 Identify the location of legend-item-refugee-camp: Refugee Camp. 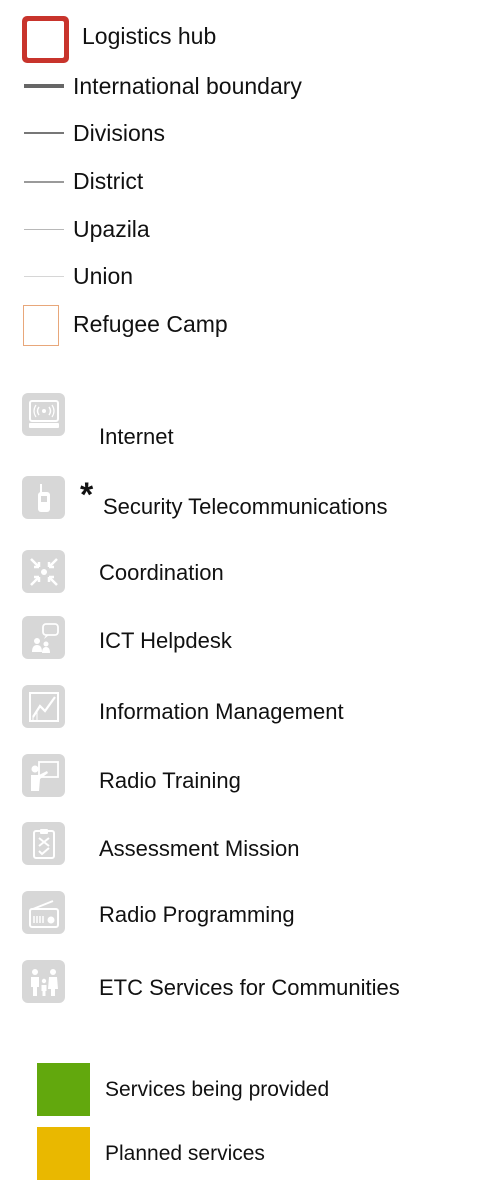
(150, 324).